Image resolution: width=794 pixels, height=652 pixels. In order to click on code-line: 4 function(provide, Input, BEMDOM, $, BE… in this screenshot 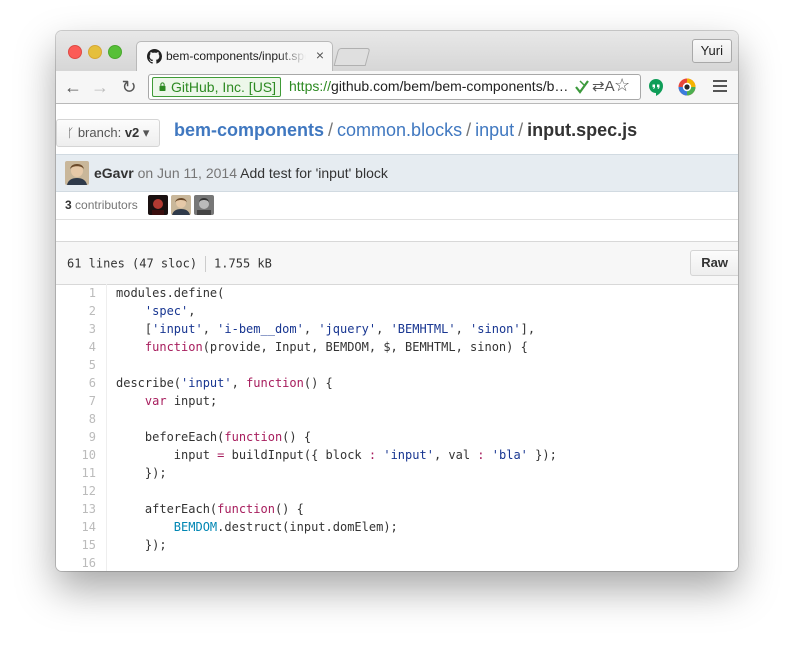, I will do `click(397, 347)`.